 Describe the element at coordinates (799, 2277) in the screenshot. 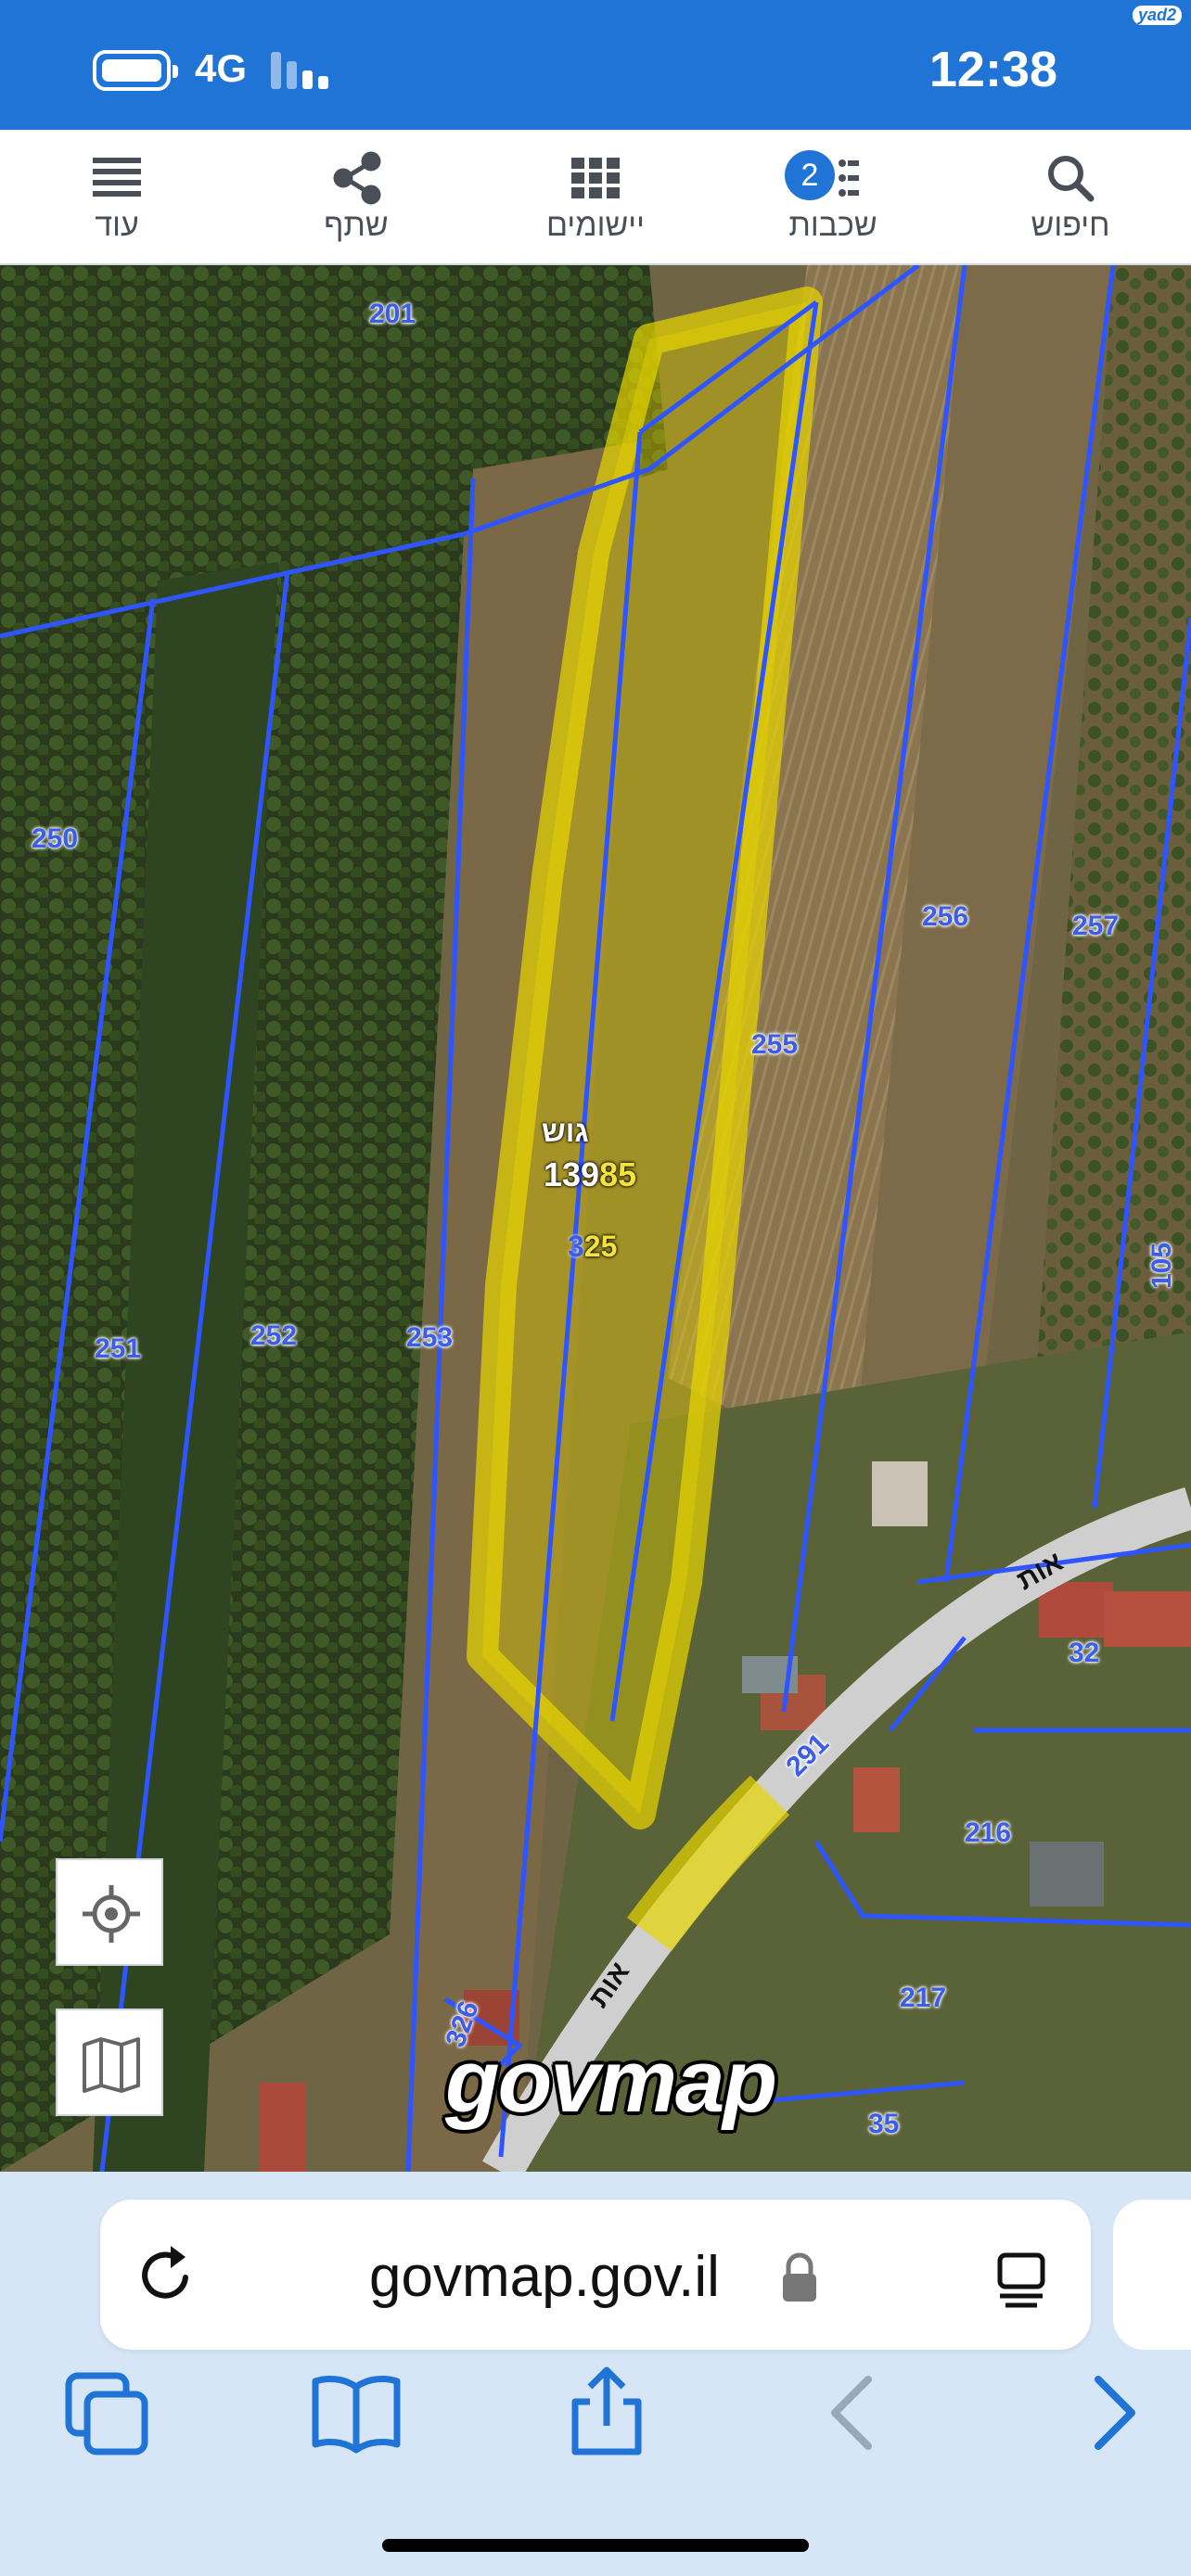

I see `lock-icon` at that location.